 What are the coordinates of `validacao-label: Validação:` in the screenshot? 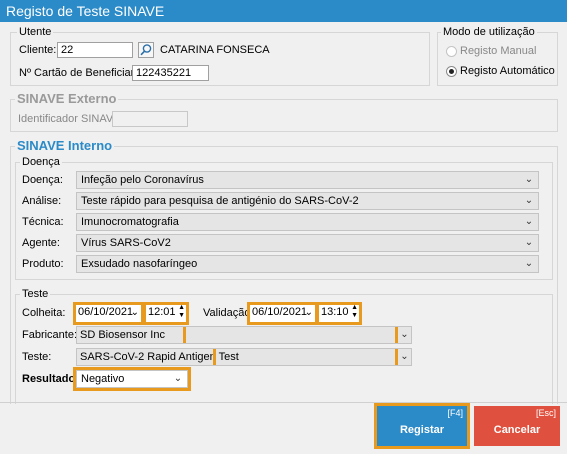 It's located at (228, 313).